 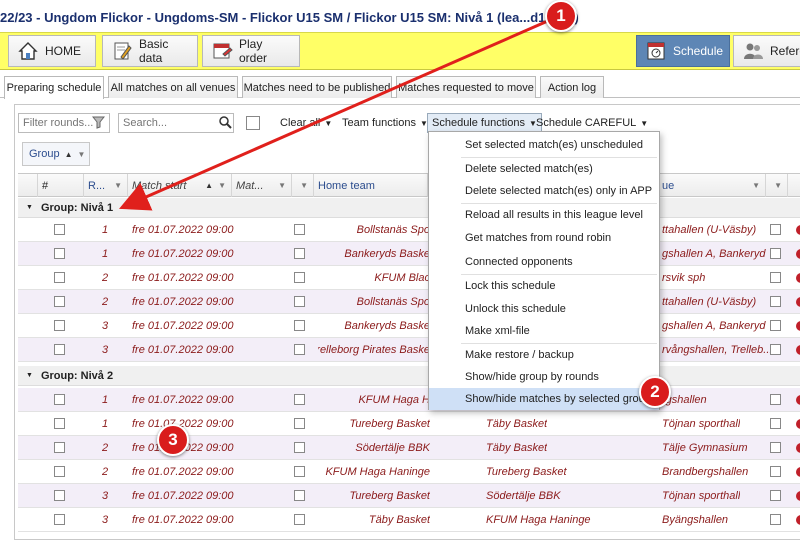 I want to click on referees-button: Refere, so click(x=766, y=51).